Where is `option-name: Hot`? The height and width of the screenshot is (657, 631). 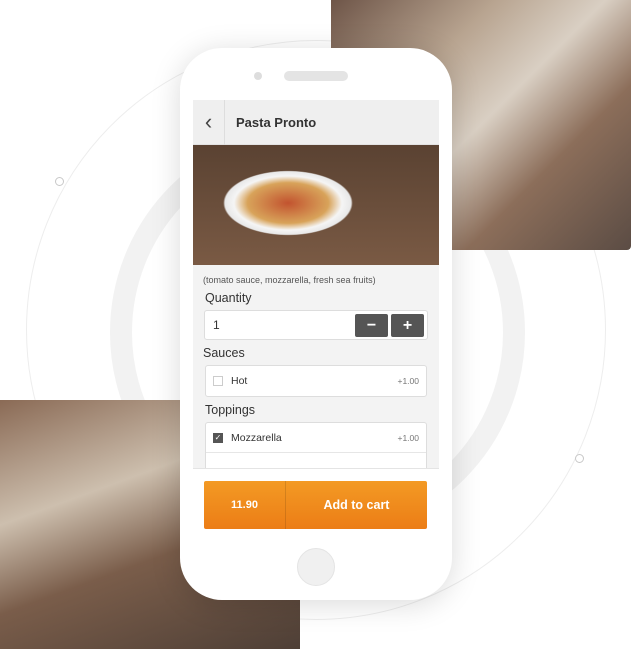 option-name: Hot is located at coordinates (239, 381).